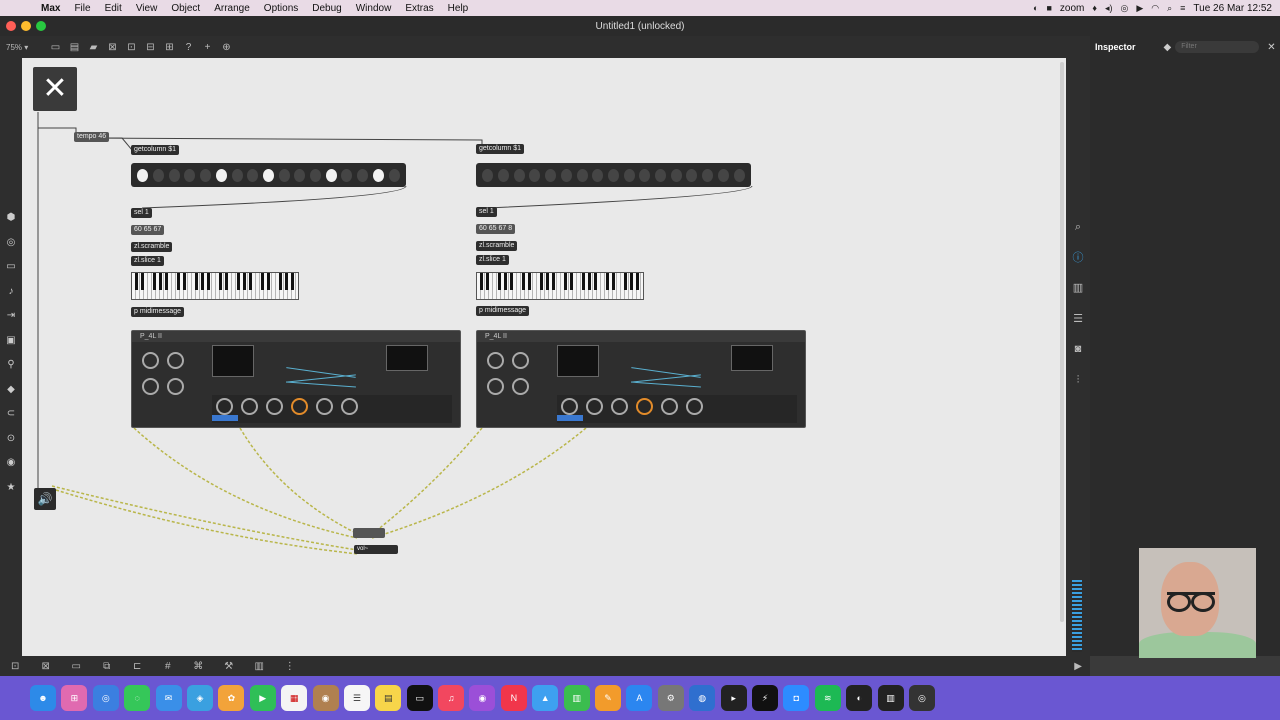  I want to click on menu-view: View, so click(147, 8).